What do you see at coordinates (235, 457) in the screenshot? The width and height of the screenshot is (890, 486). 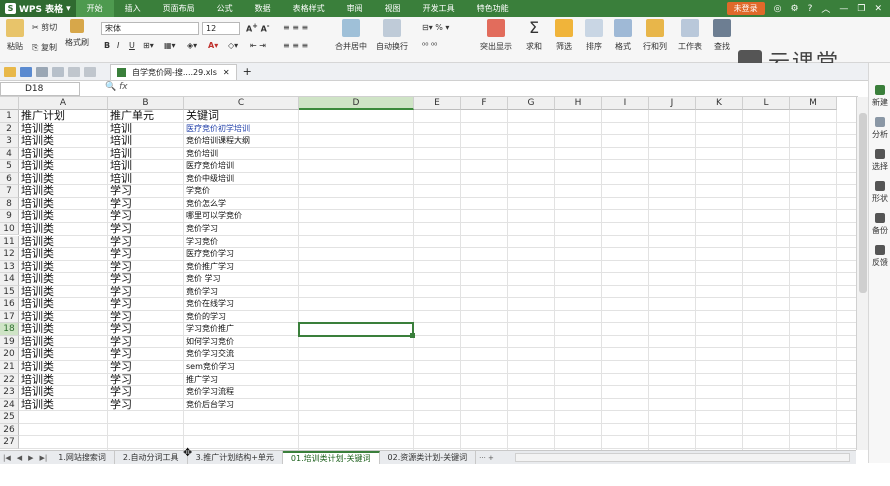 I see `sheet-tab-2: 3.推广计划结构+单元` at bounding box center [235, 457].